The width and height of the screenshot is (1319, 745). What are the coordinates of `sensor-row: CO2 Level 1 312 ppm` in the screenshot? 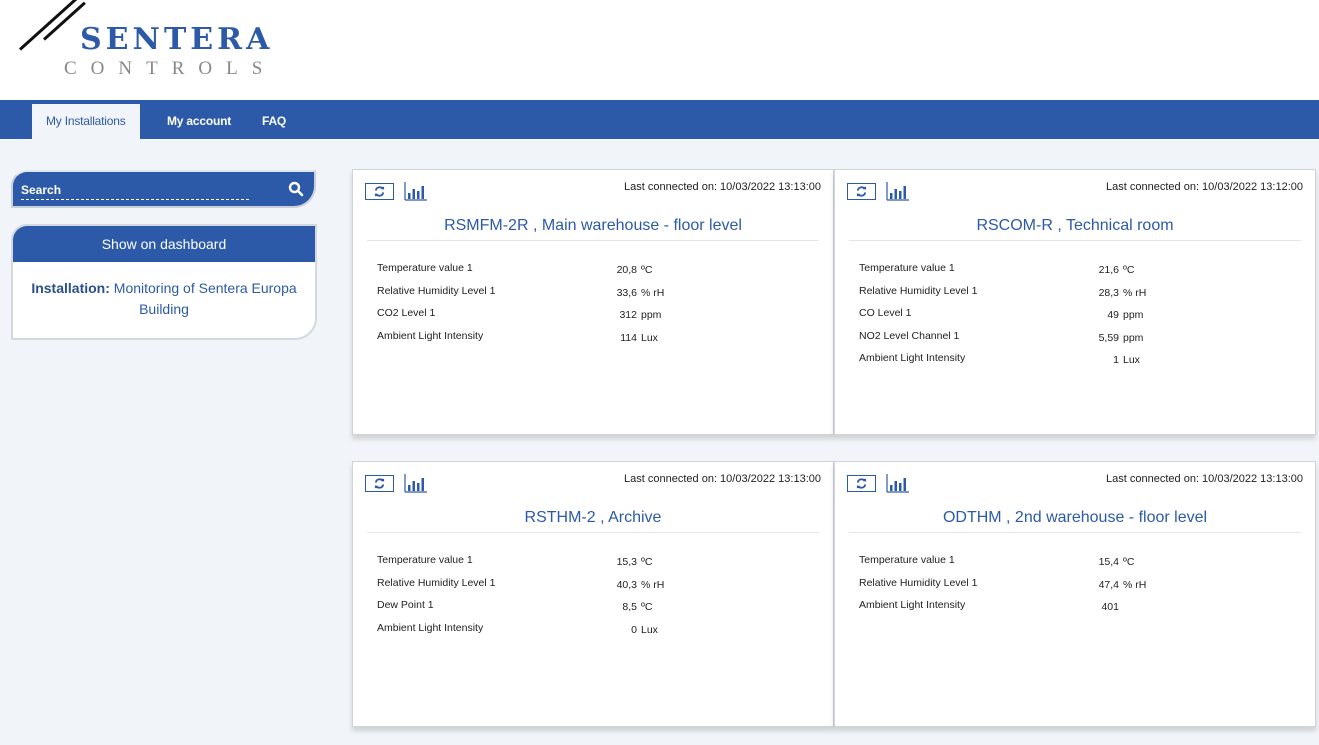 It's located at (597, 318).